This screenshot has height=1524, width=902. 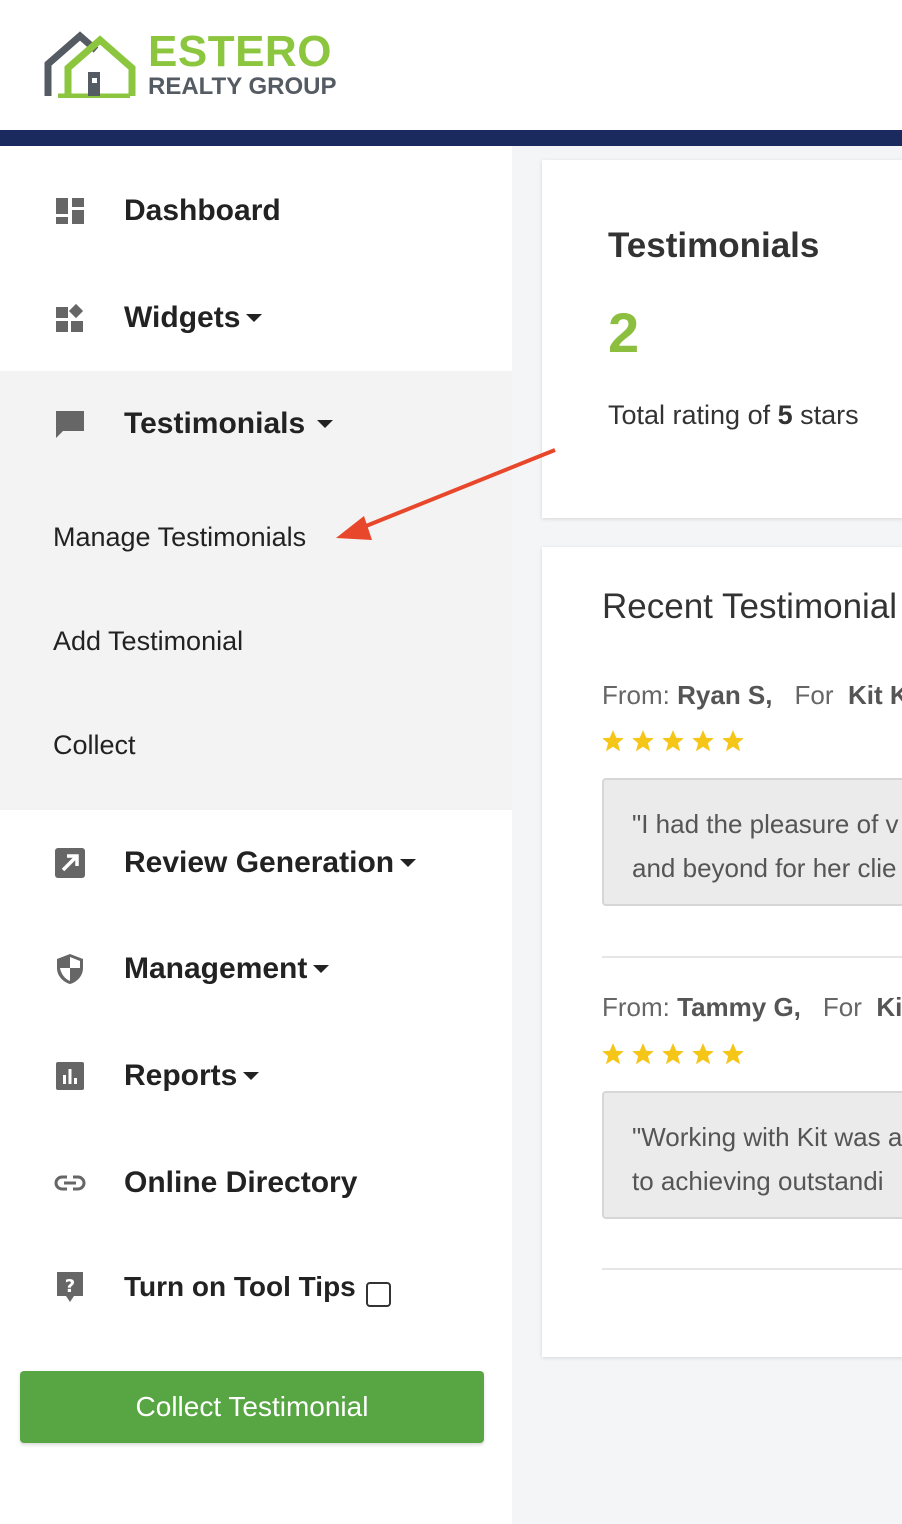 What do you see at coordinates (451, 65) in the screenshot?
I see `top-header: ESTERO REALTY GROUP` at bounding box center [451, 65].